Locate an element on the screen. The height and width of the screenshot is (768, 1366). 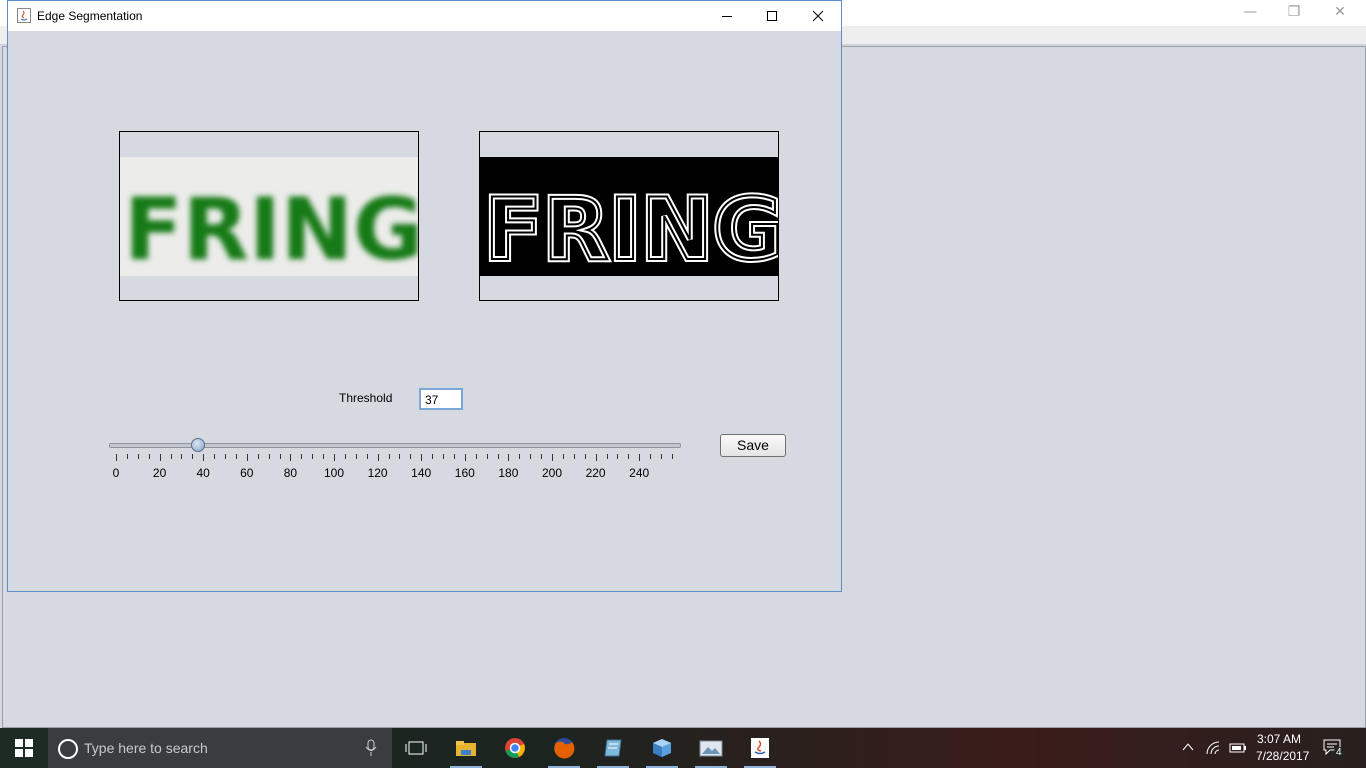
threshold-slider: 0 20 40 60 80 100 120 140 160 180 200 220 240 is located at coordinates (395, 460).